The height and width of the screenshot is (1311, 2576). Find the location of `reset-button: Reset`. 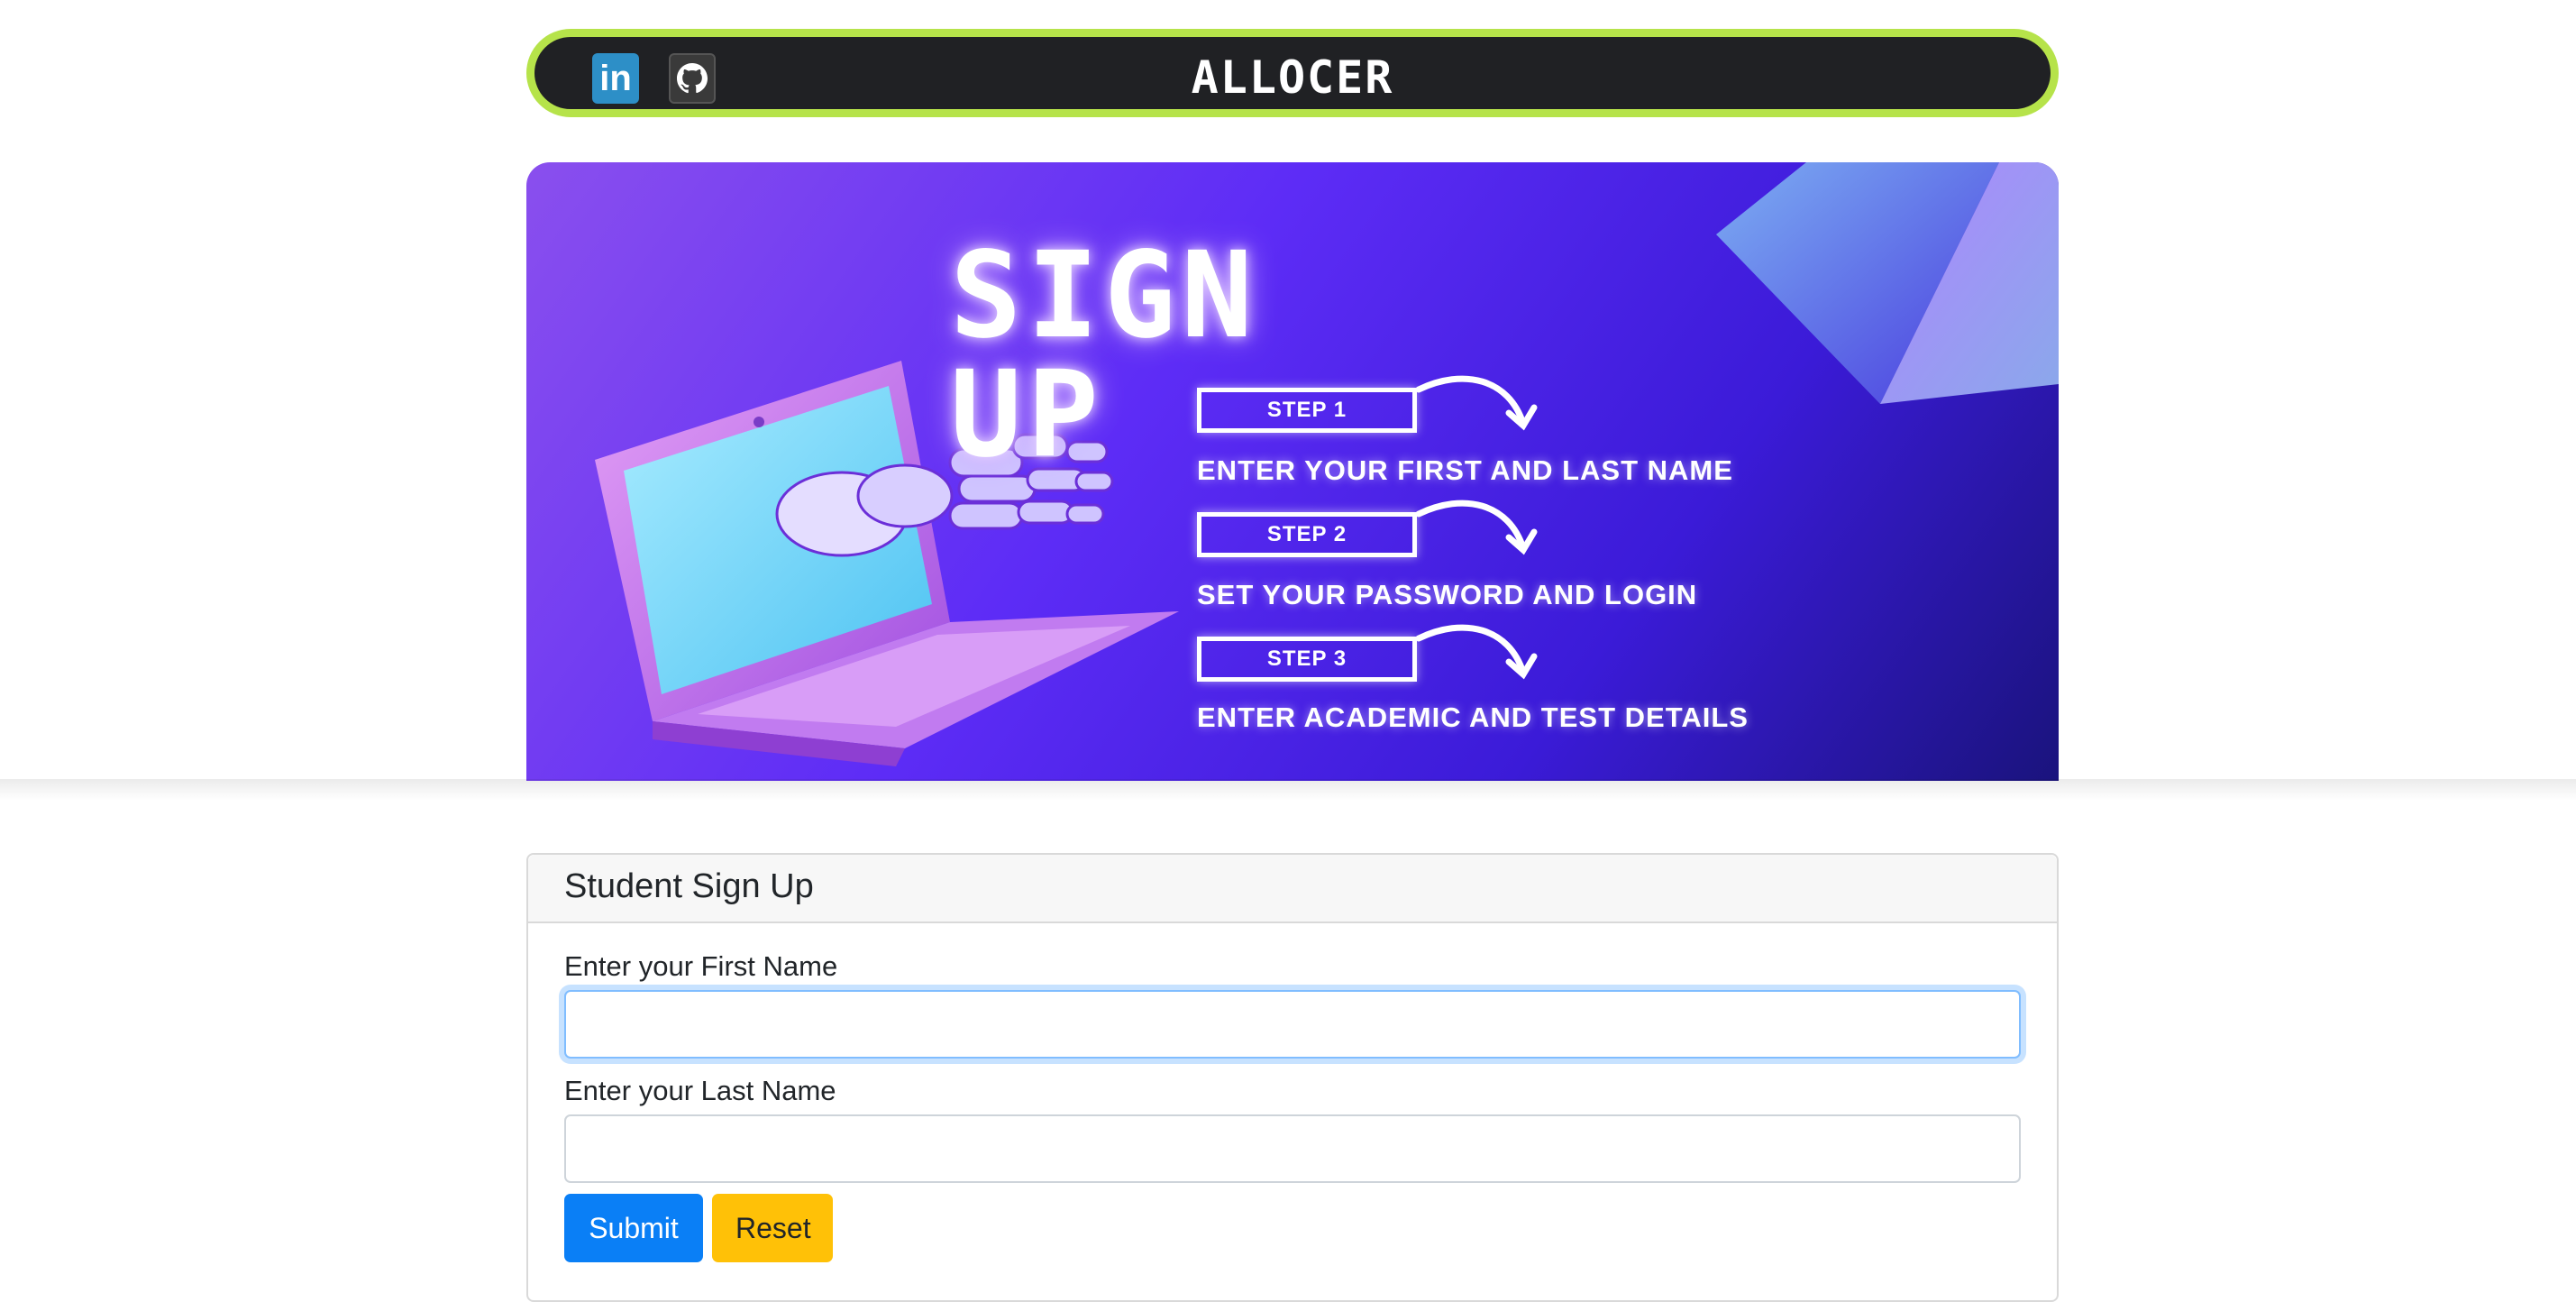

reset-button: Reset is located at coordinates (772, 1228).